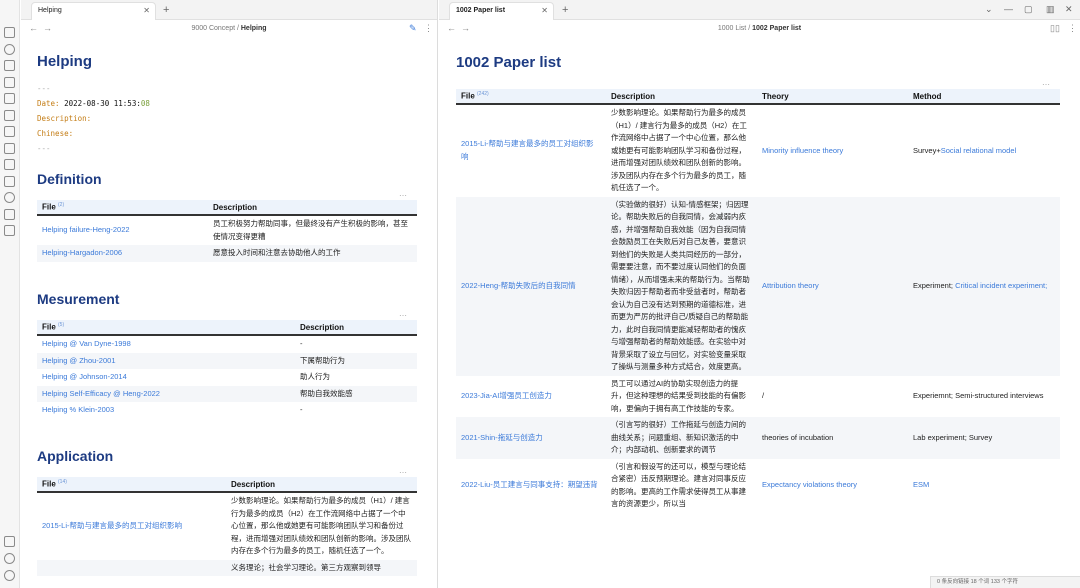 The image size is (1080, 588). I want to click on date-value-tail: 08, so click(145, 103).